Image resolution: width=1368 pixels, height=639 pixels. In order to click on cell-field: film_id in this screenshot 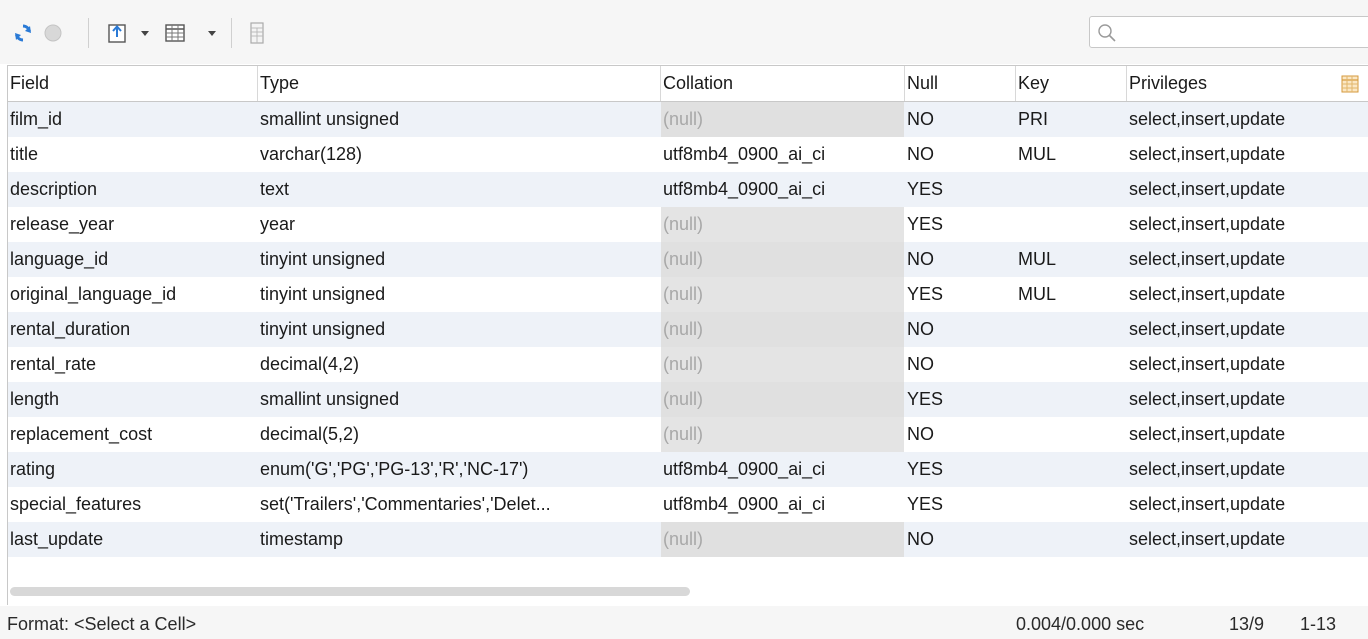, I will do `click(132, 119)`.